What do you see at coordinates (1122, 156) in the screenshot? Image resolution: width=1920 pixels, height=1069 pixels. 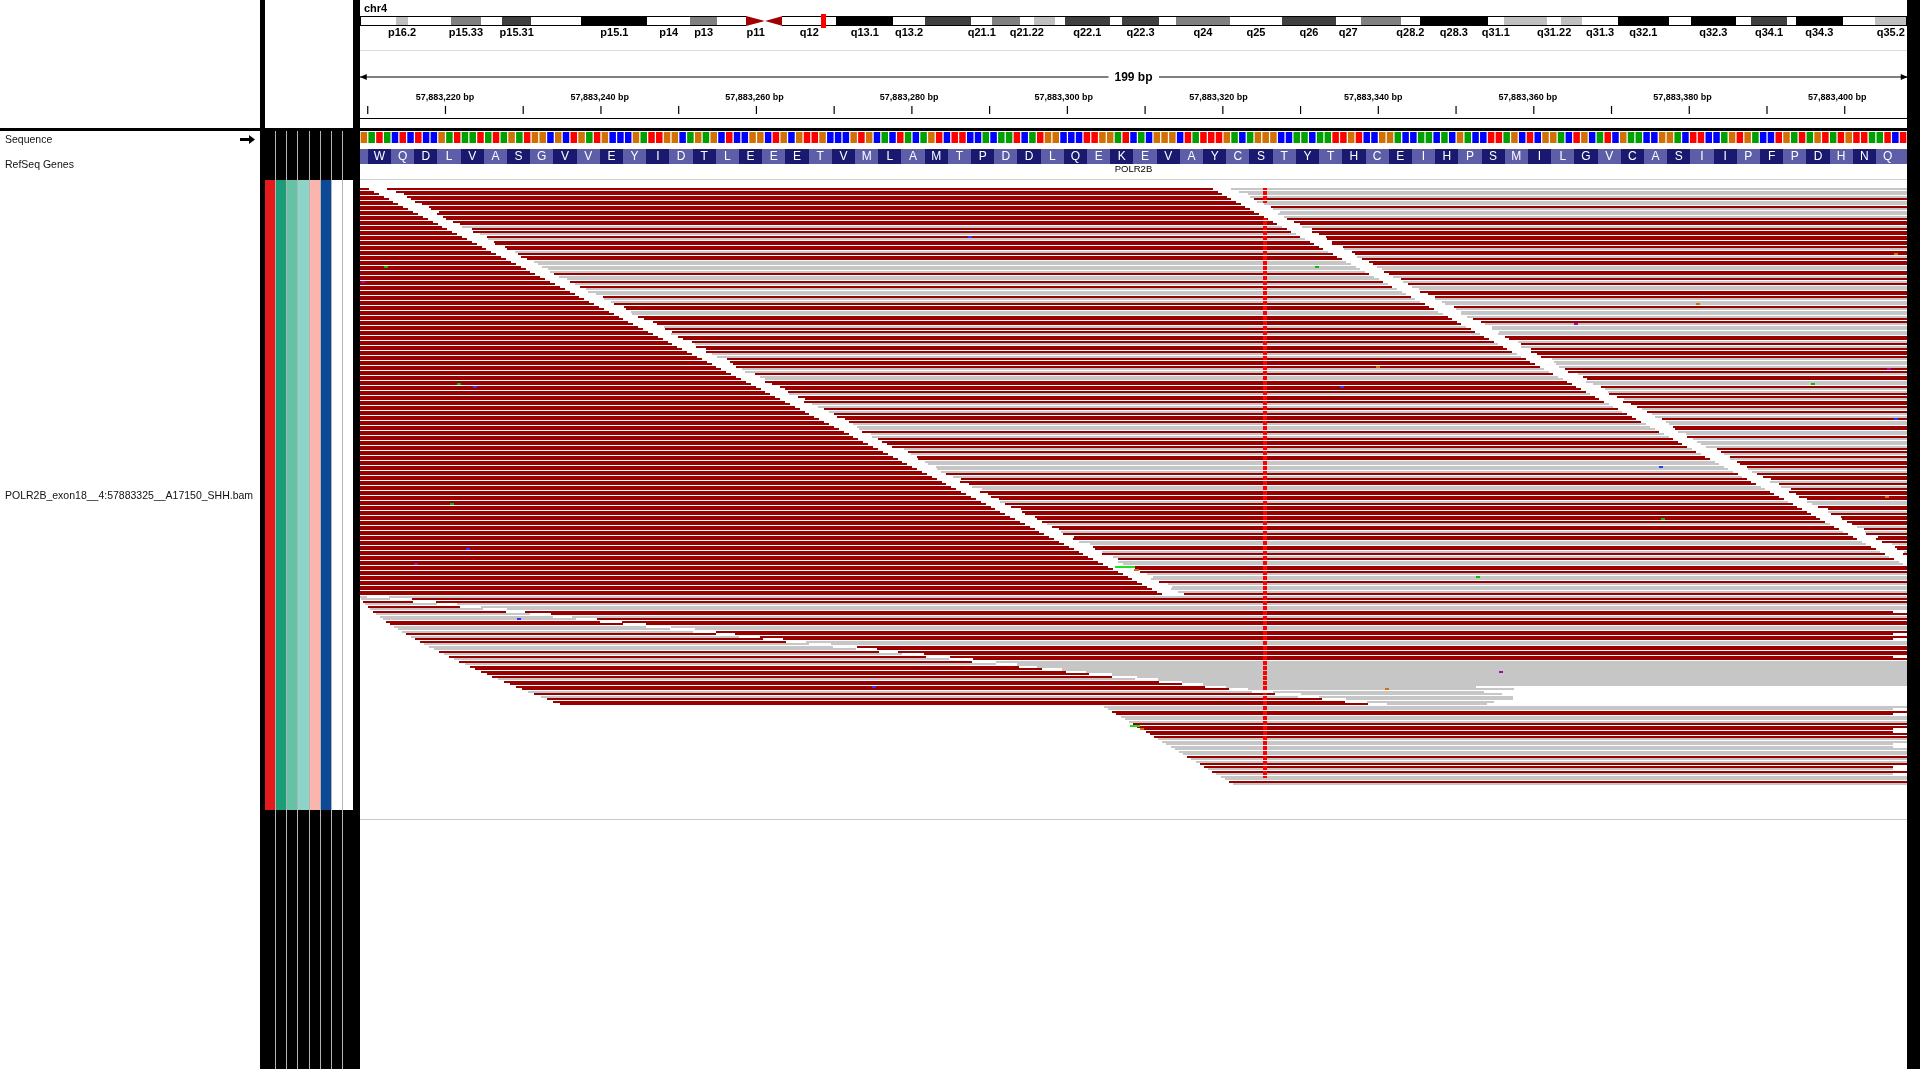 I see `amino-acid: K` at bounding box center [1122, 156].